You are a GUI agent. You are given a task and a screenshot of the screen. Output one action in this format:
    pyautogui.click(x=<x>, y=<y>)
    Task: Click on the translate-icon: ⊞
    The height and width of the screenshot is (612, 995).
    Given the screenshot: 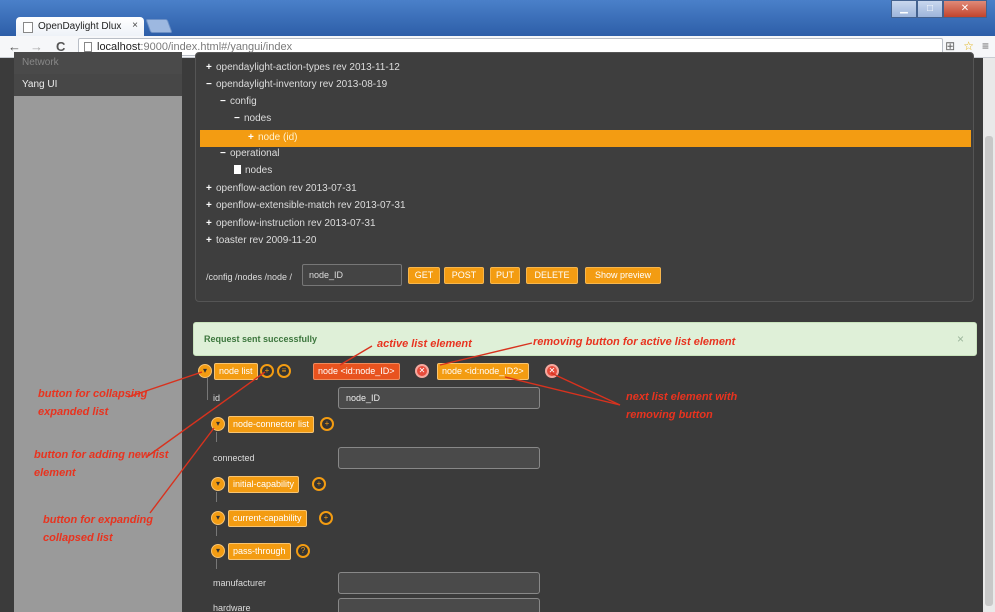 What is the action you would take?
    pyautogui.click(x=950, y=46)
    